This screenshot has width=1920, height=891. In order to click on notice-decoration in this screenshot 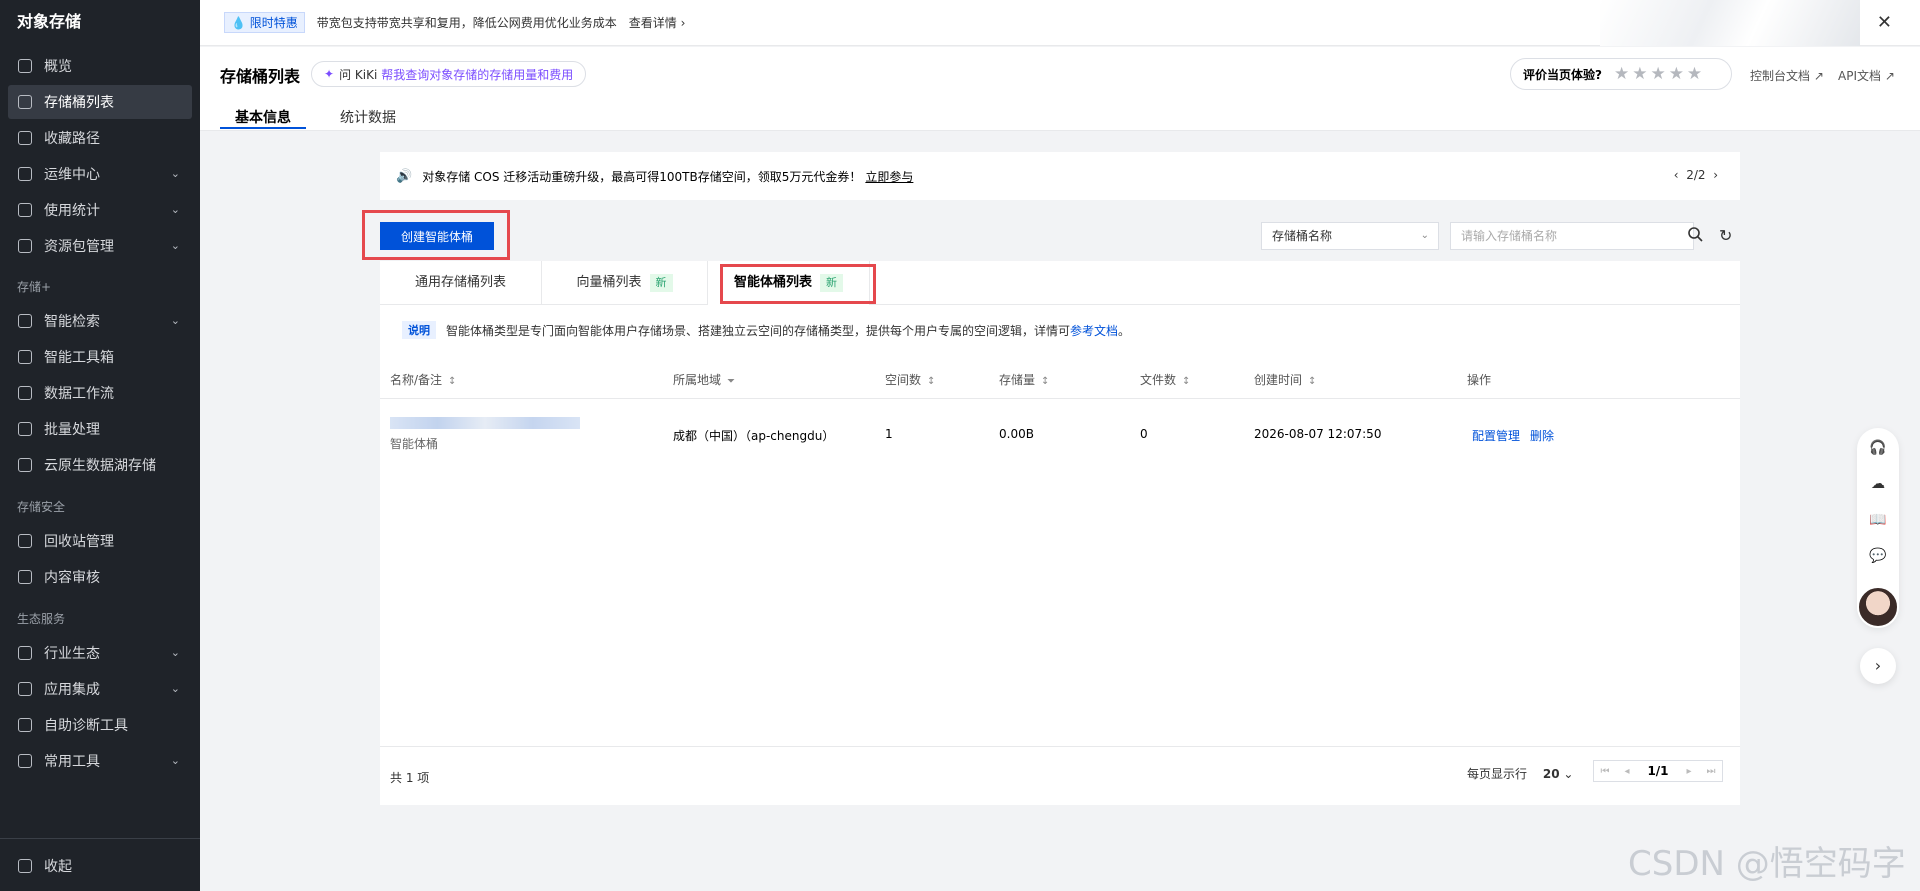, I will do `click(1730, 23)`.